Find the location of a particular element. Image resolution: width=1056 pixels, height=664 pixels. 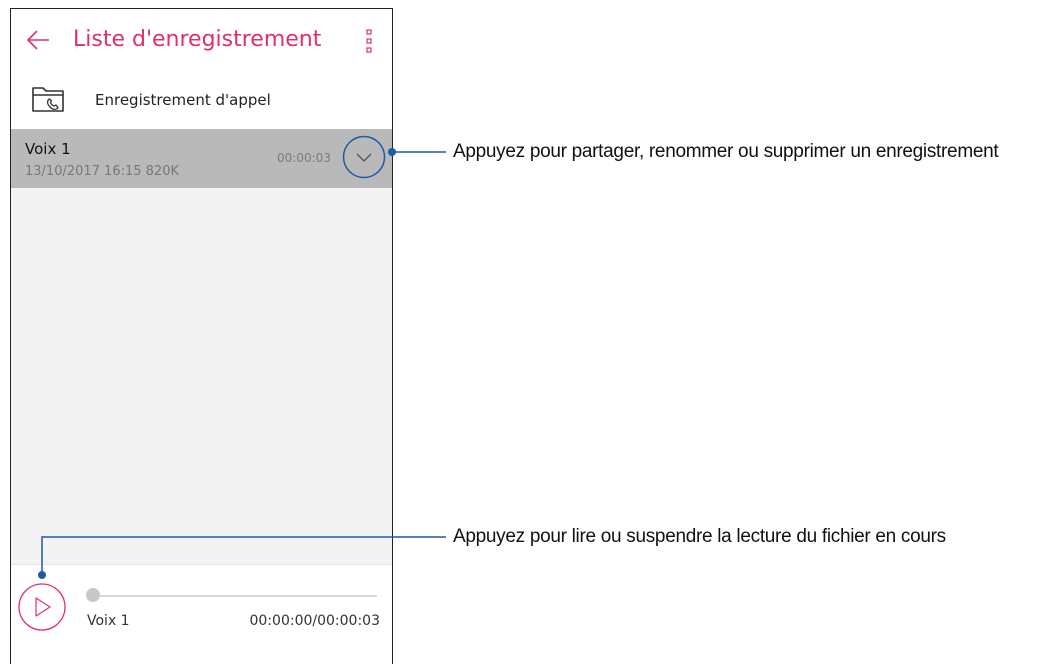

progress-track is located at coordinates (232, 596).